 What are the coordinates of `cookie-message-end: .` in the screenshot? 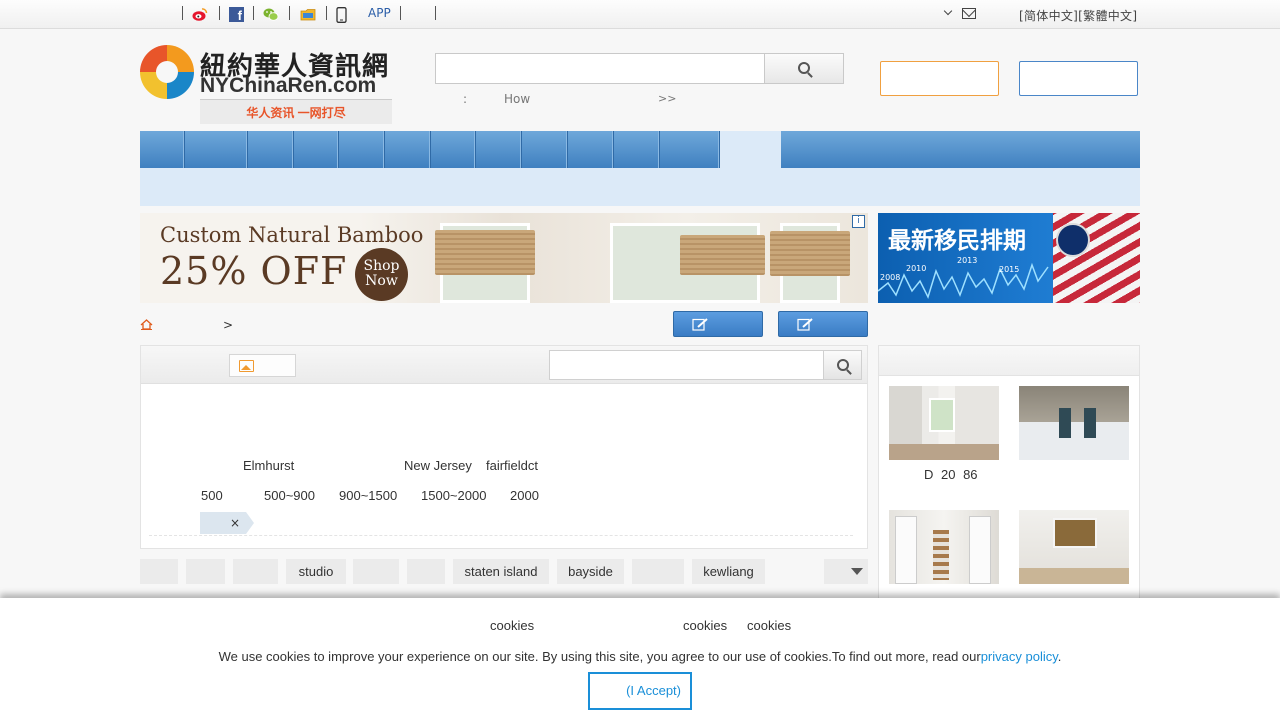 It's located at (1059, 656).